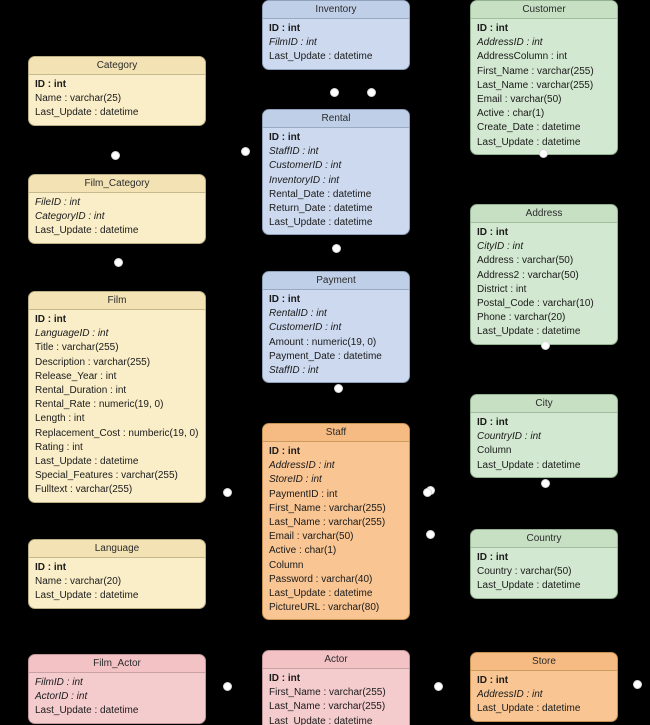 This screenshot has width=650, height=725. I want to click on entity-attribute: Return_Date : datetime, so click(321, 209).